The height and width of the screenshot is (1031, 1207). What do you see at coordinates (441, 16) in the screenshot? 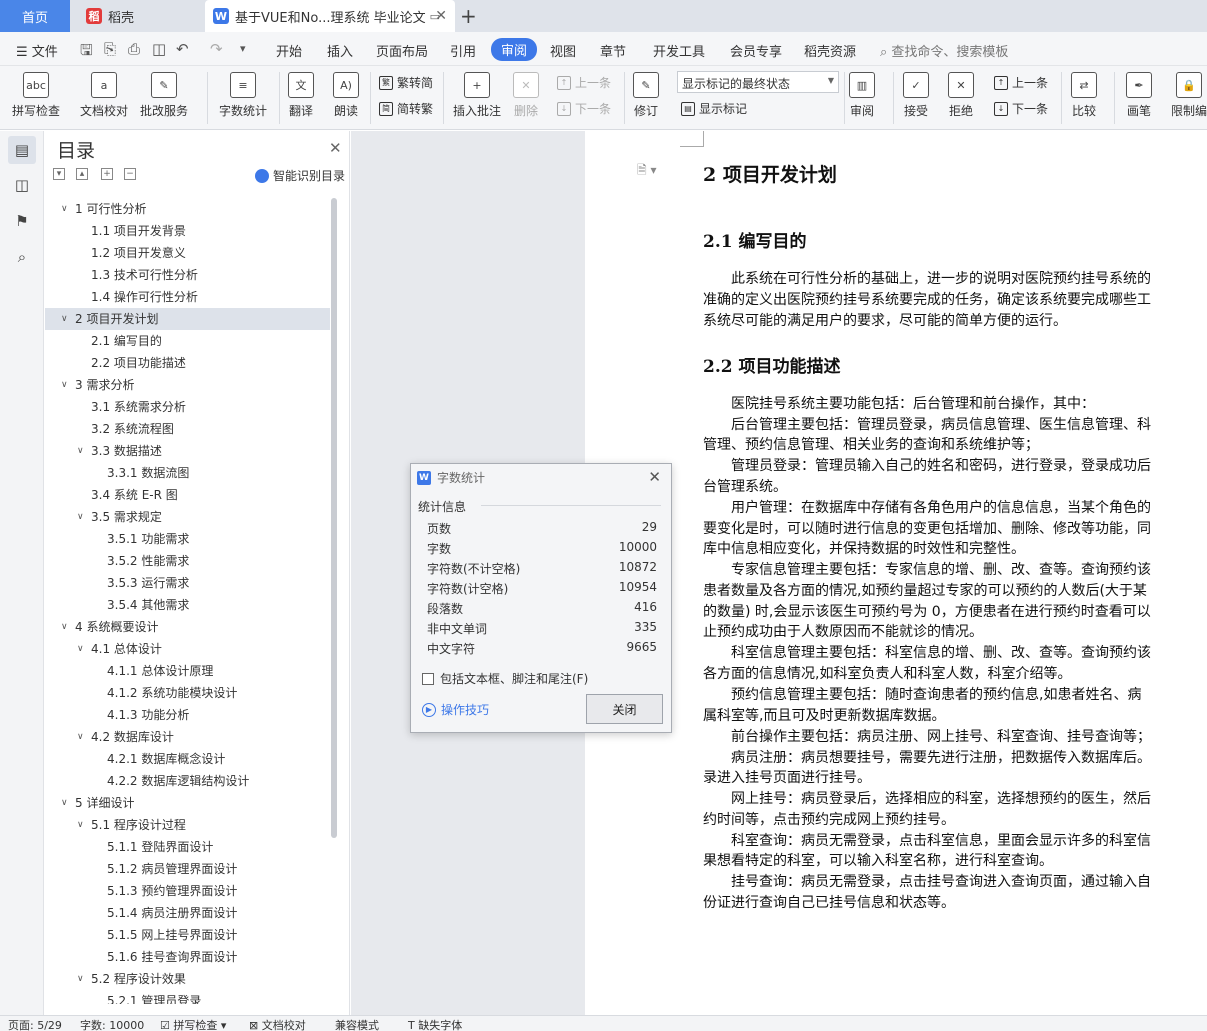
I see `close-tab-icon: ✕` at bounding box center [441, 16].